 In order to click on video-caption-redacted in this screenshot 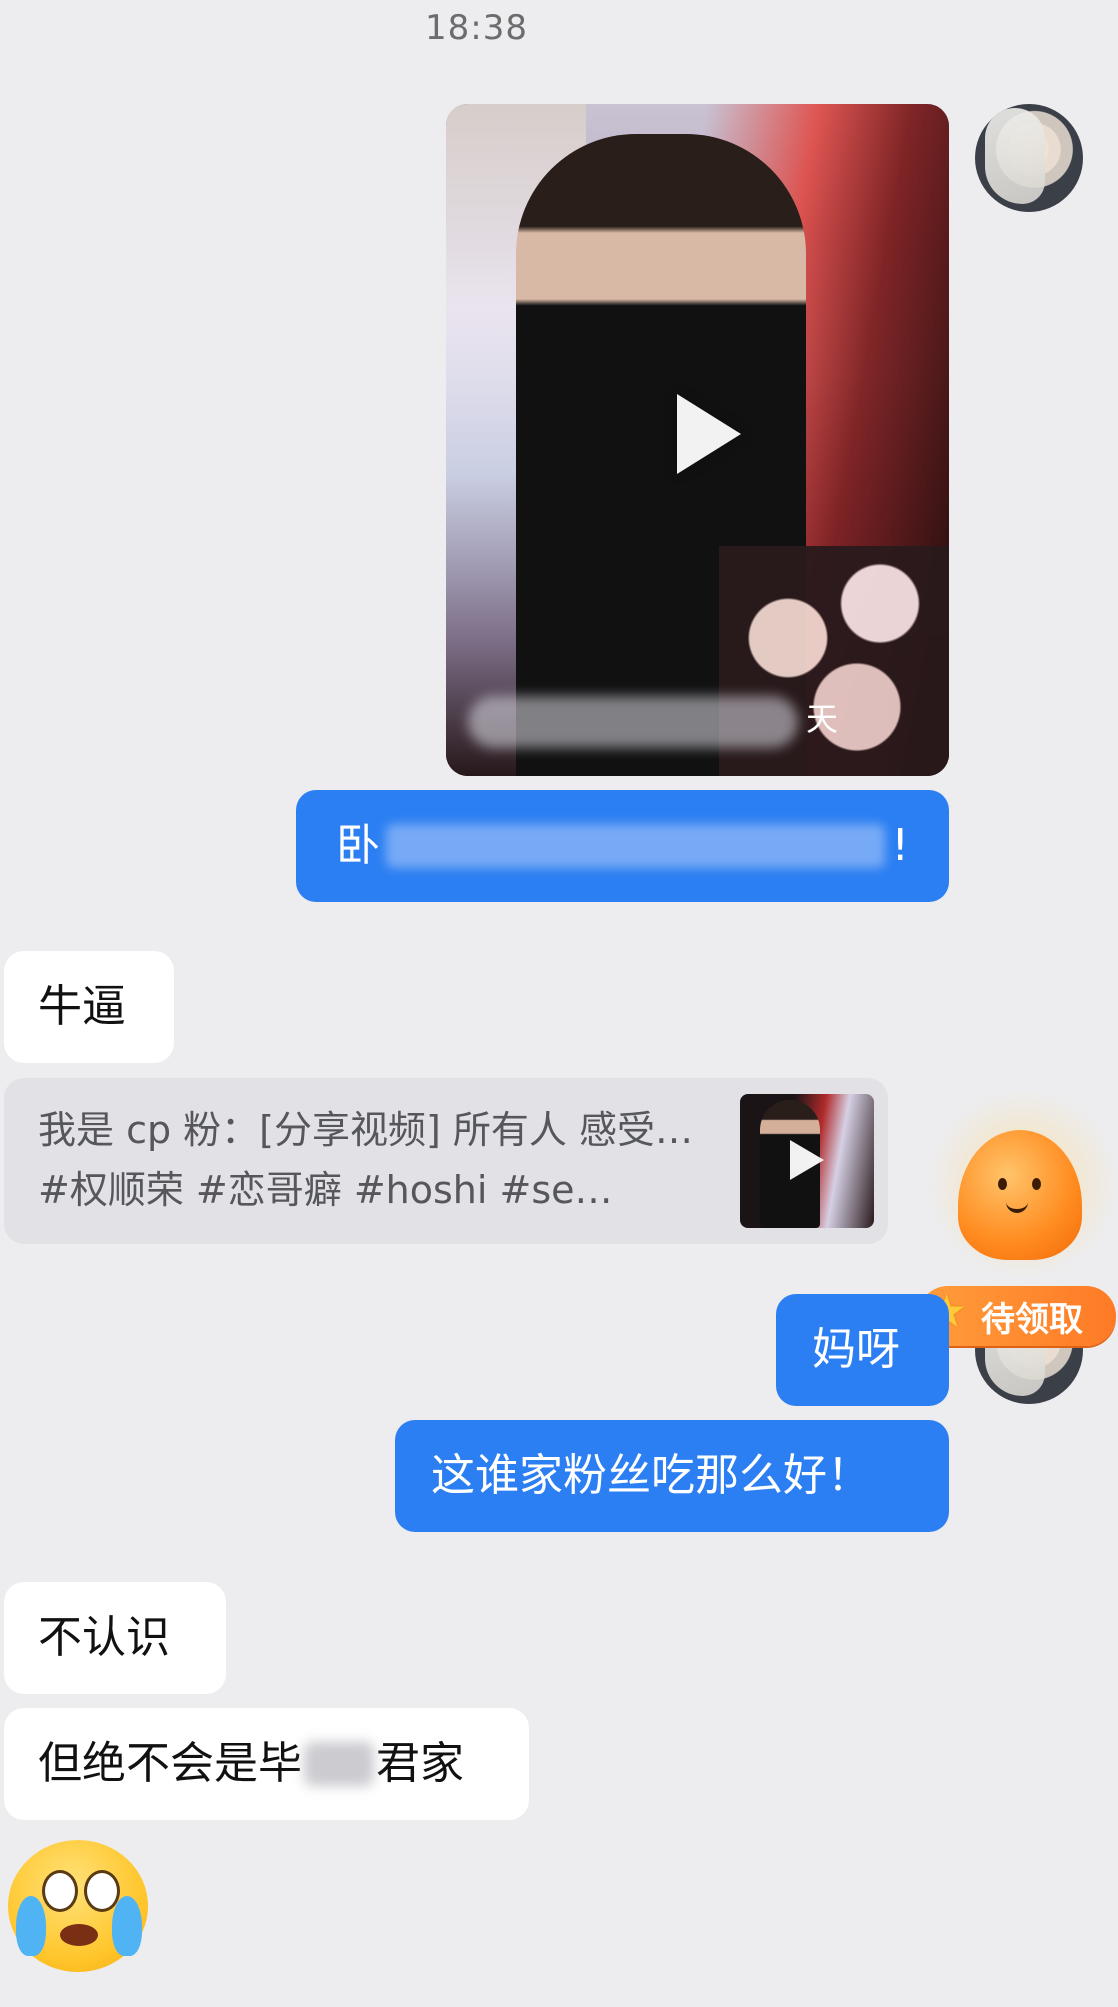, I will do `click(633, 722)`.